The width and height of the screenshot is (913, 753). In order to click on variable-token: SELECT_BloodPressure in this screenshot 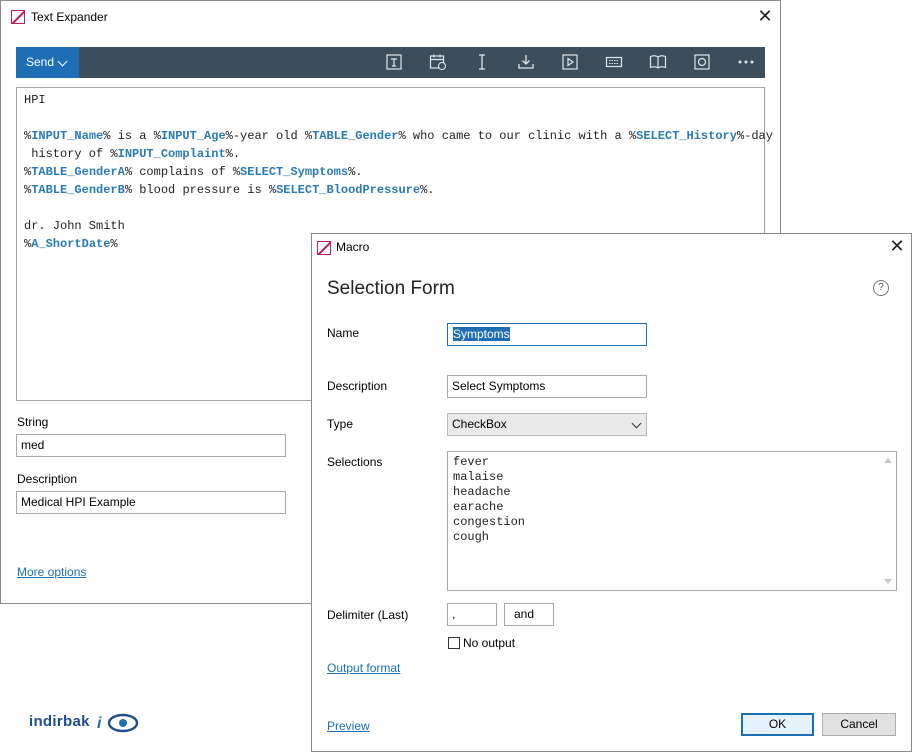, I will do `click(348, 190)`.